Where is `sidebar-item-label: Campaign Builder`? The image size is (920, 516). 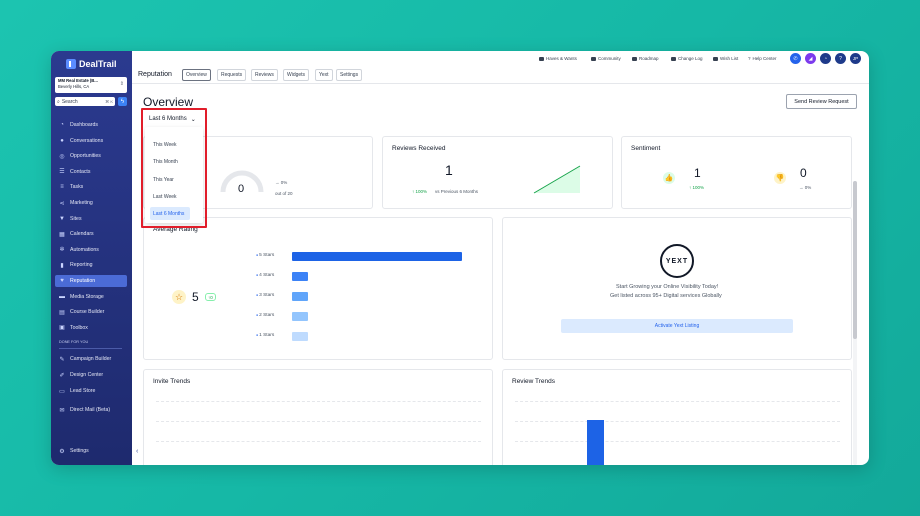 sidebar-item-label: Campaign Builder is located at coordinates (91, 359).